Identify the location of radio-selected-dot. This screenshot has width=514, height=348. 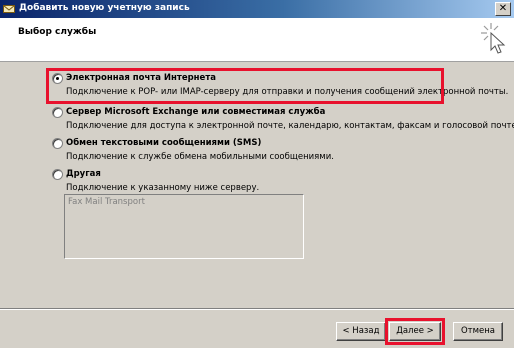
(57, 78).